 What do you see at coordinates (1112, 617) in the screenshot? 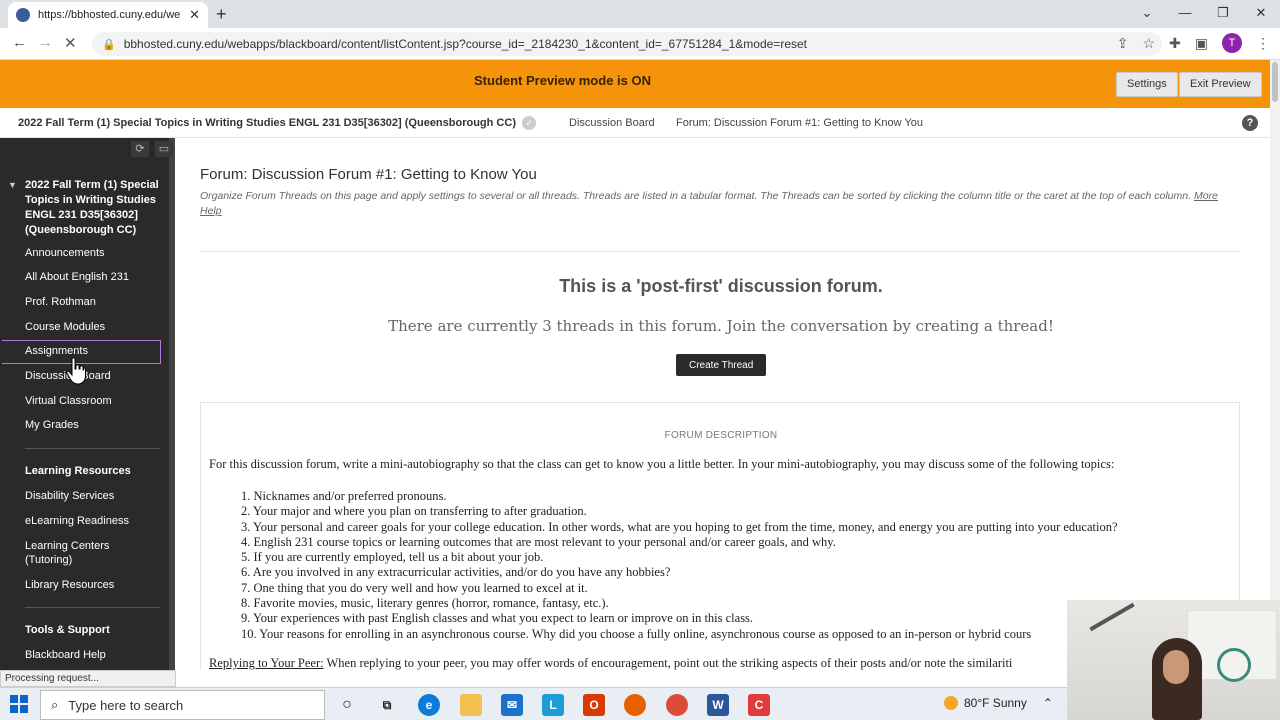
I see `desk-lamp` at bounding box center [1112, 617].